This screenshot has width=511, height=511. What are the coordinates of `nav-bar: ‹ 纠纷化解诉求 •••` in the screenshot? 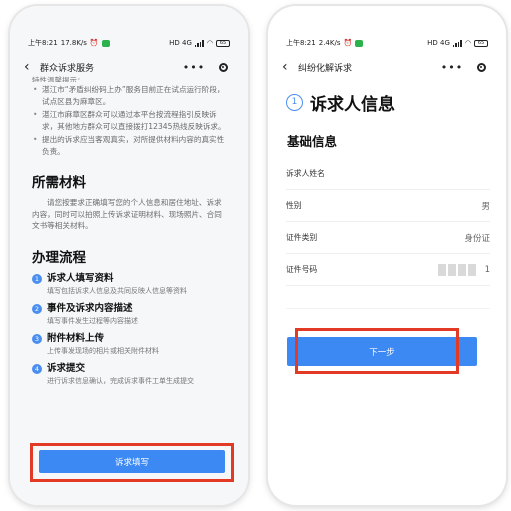 It's located at (387, 67).